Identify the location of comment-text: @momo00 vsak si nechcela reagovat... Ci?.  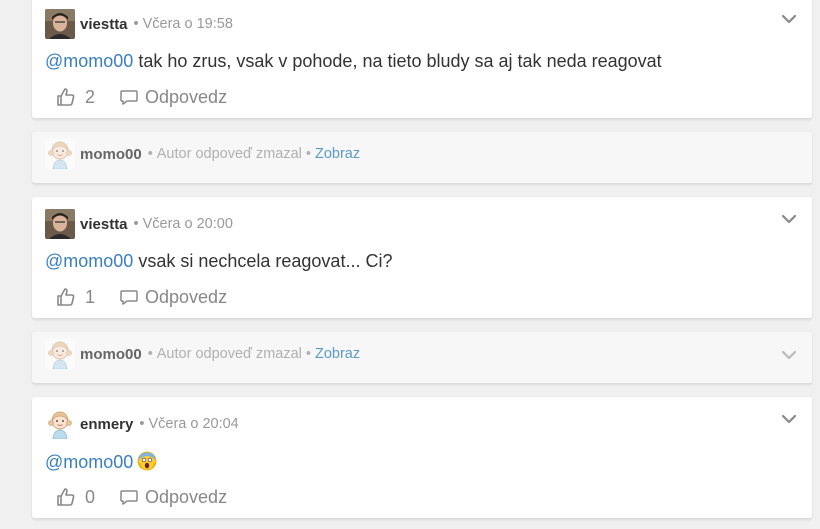
(219, 261).